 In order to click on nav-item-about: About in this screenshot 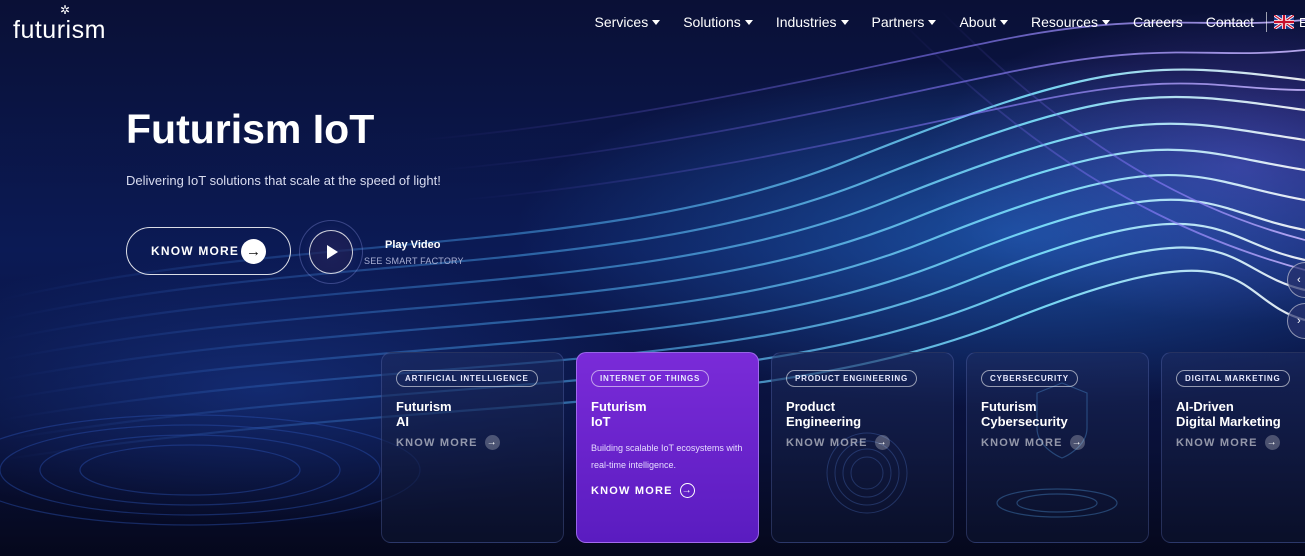, I will do `click(984, 22)`.